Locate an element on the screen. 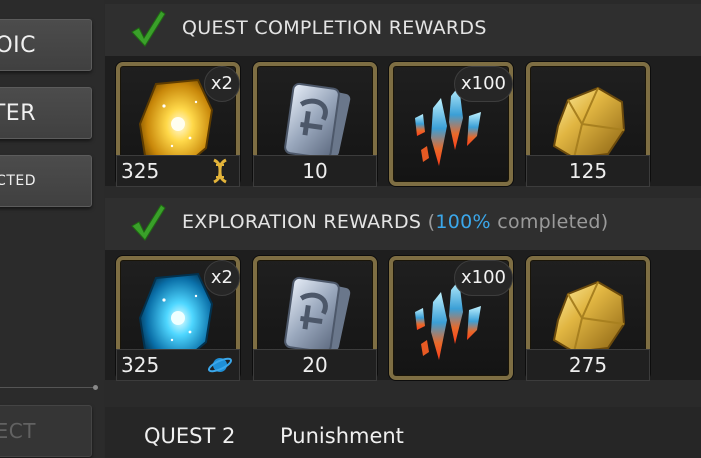 Image resolution: width=701 pixels, height=458 pixels. side-menu-button-label: LLECTED is located at coordinates (18, 181).